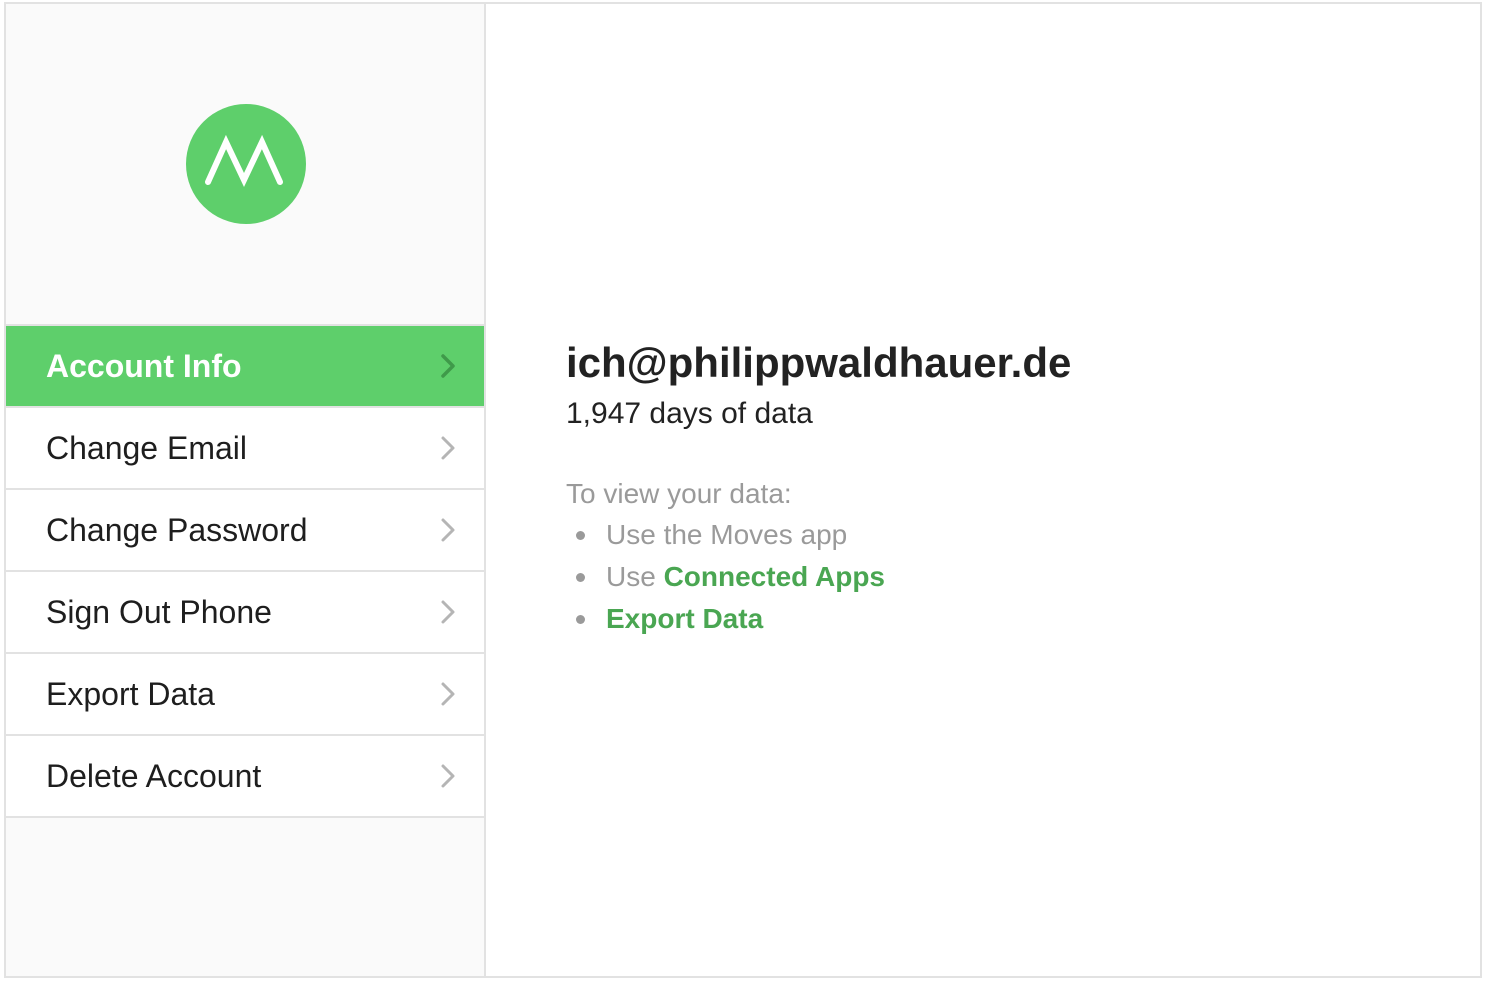 The width and height of the screenshot is (1486, 984). What do you see at coordinates (684, 618) in the screenshot?
I see `export-data-link: Export Data` at bounding box center [684, 618].